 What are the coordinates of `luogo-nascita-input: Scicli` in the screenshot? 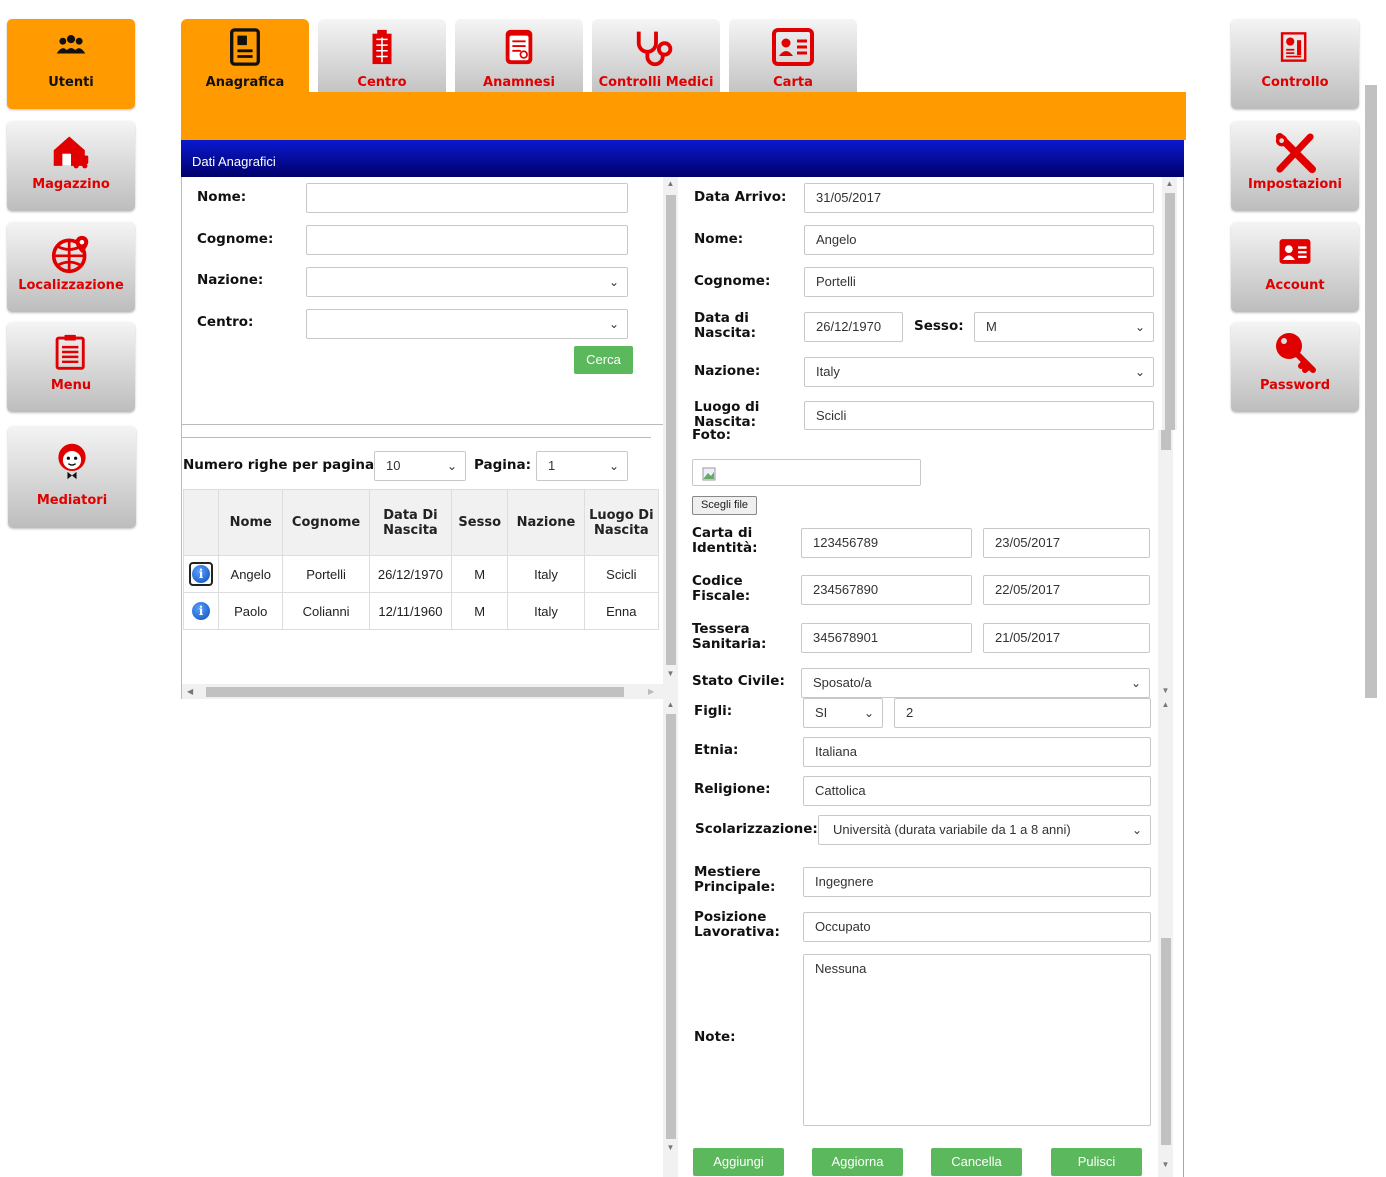 It's located at (979, 415).